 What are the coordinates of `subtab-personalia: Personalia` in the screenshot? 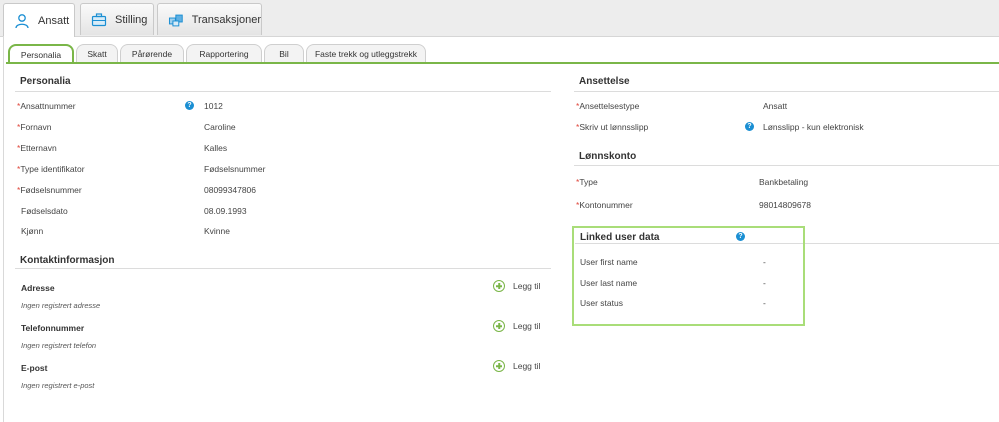 It's located at (41, 54).